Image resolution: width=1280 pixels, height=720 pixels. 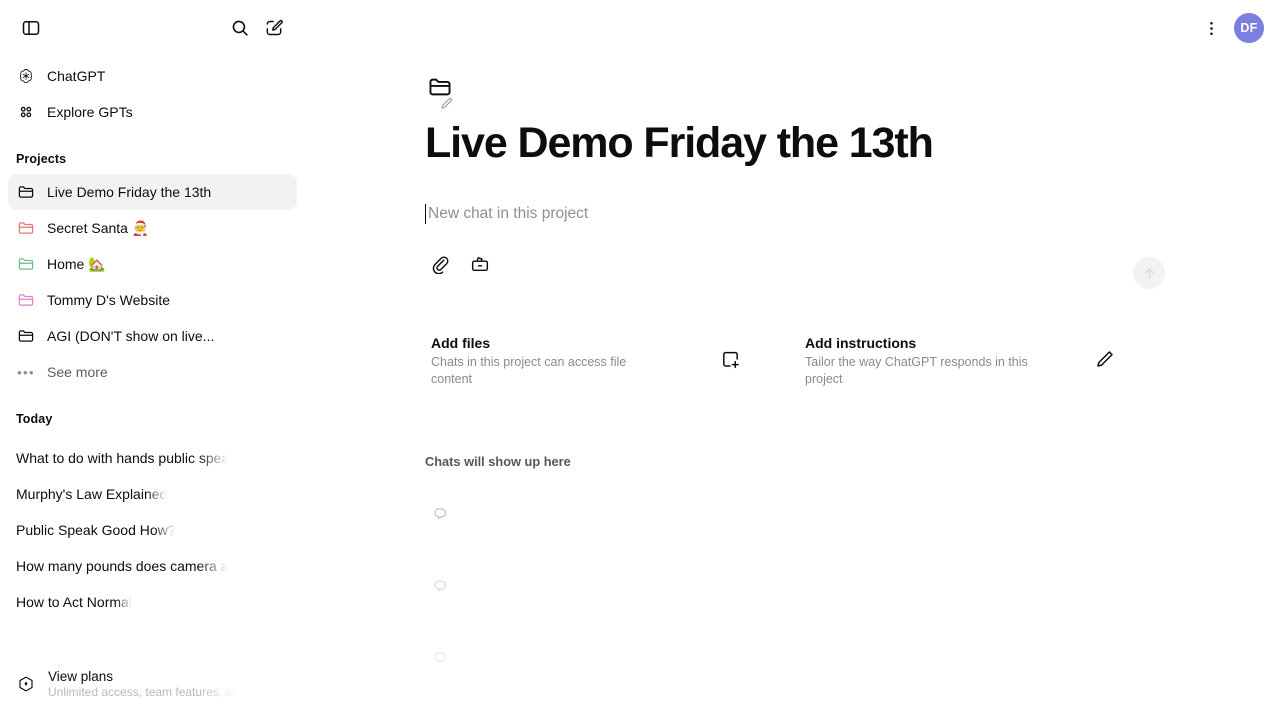 I want to click on search-icon, so click(x=240, y=28).